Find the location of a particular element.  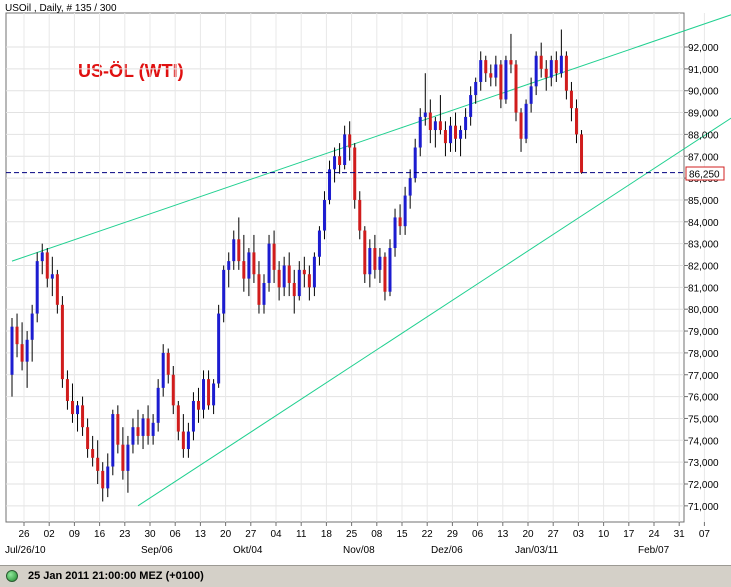

x-tick-label: 04 is located at coordinates (276, 534).